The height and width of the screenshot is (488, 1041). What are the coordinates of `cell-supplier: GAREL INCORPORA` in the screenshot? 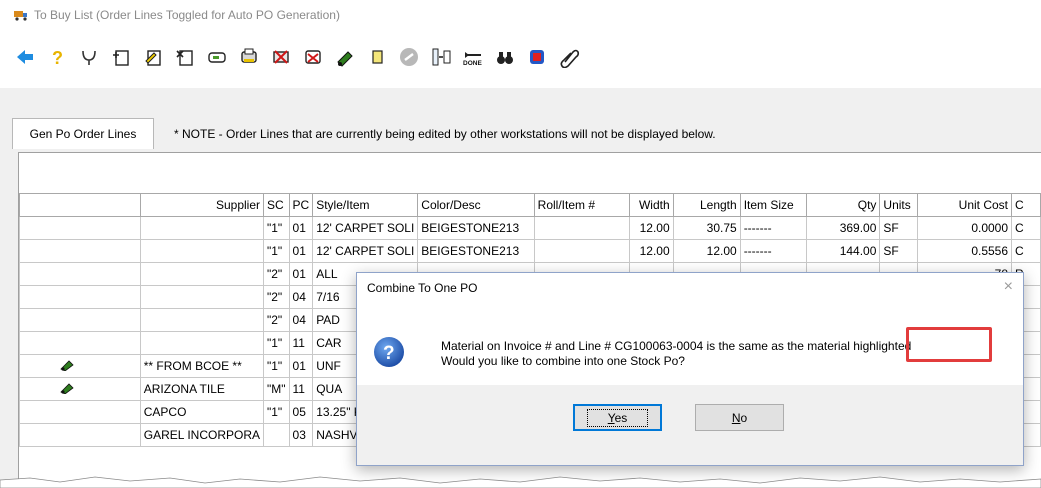 It's located at (202, 435).